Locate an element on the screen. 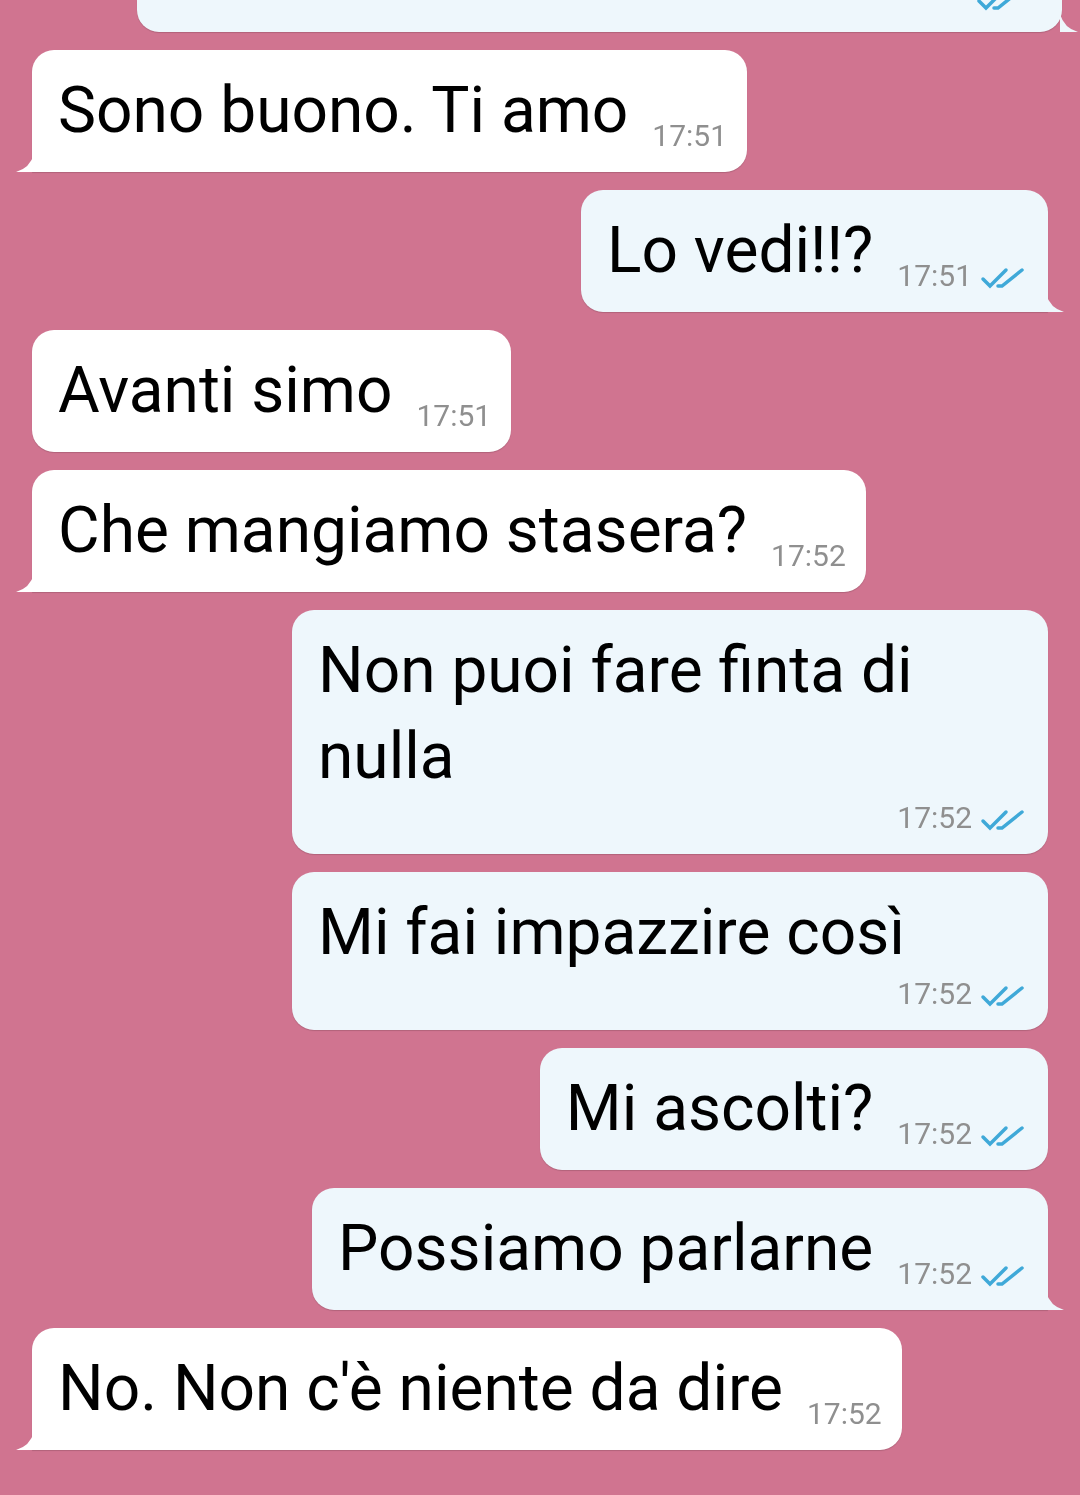 Image resolution: width=1080 pixels, height=1495 pixels. message-text: Lo vedi!!? is located at coordinates (740, 251).